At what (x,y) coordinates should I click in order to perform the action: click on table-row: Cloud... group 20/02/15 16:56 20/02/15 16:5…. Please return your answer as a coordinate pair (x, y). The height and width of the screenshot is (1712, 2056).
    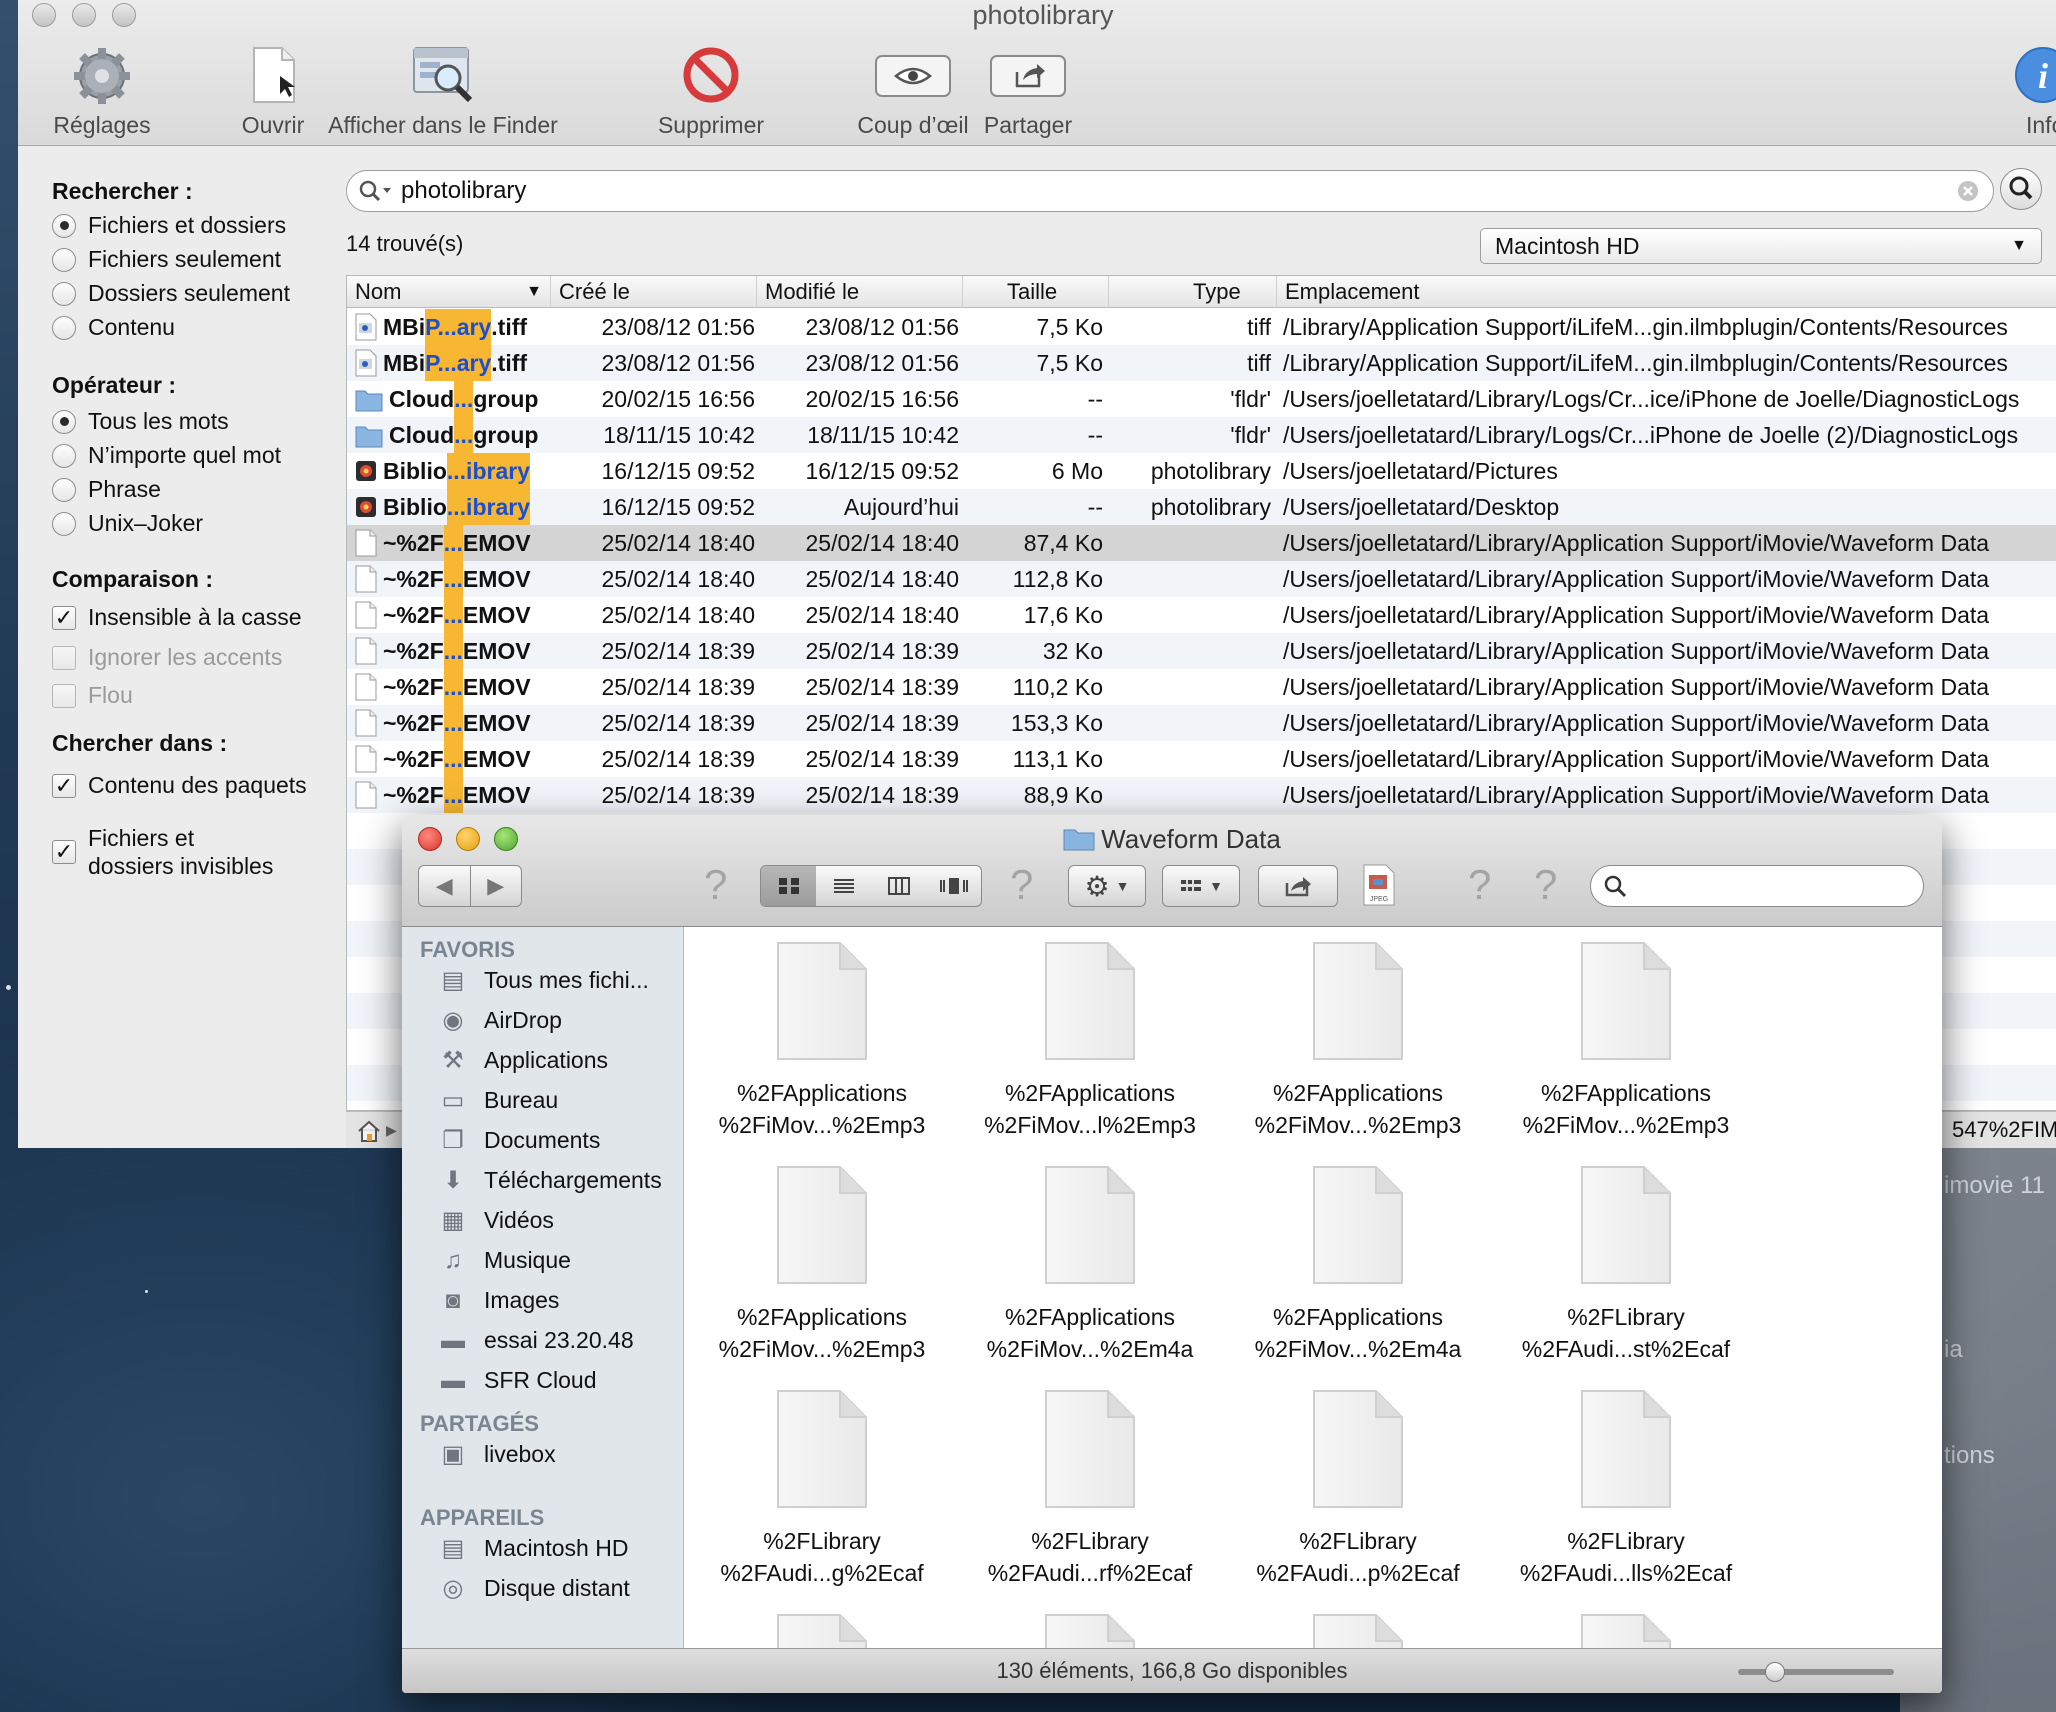
    Looking at the image, I should click on (1201, 399).